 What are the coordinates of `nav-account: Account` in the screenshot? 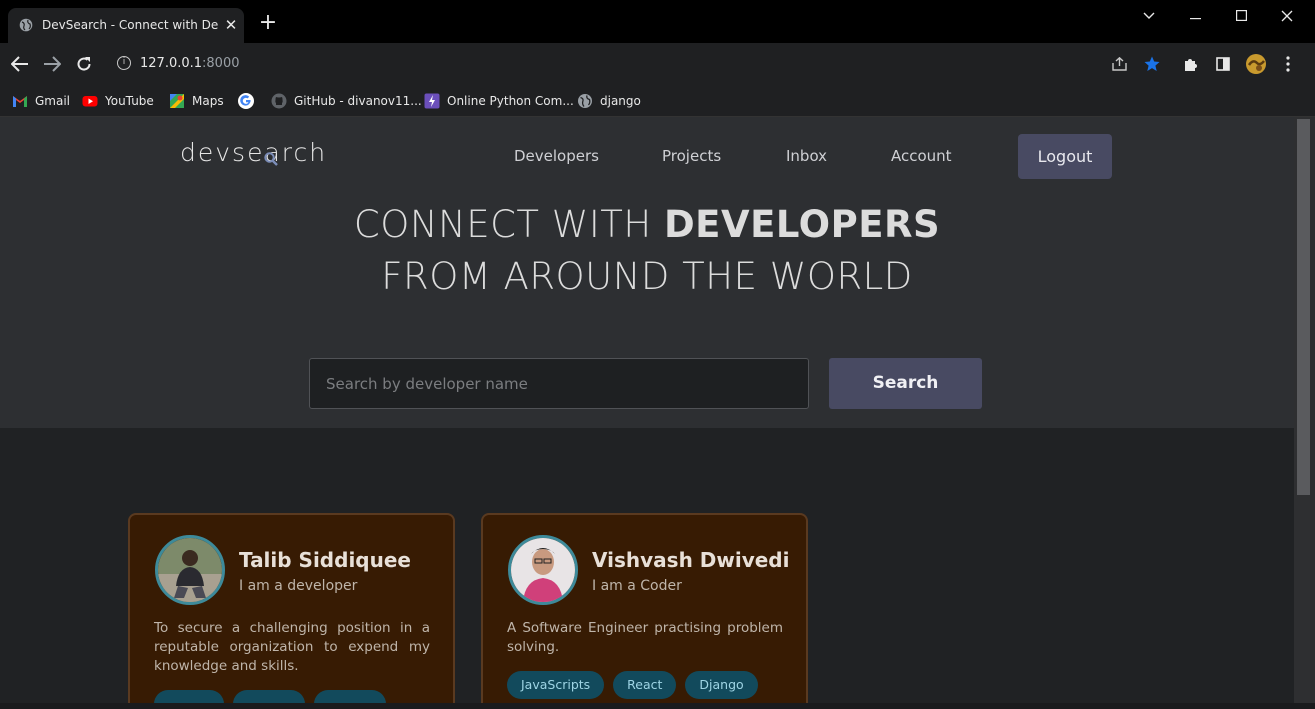 It's located at (921, 156).